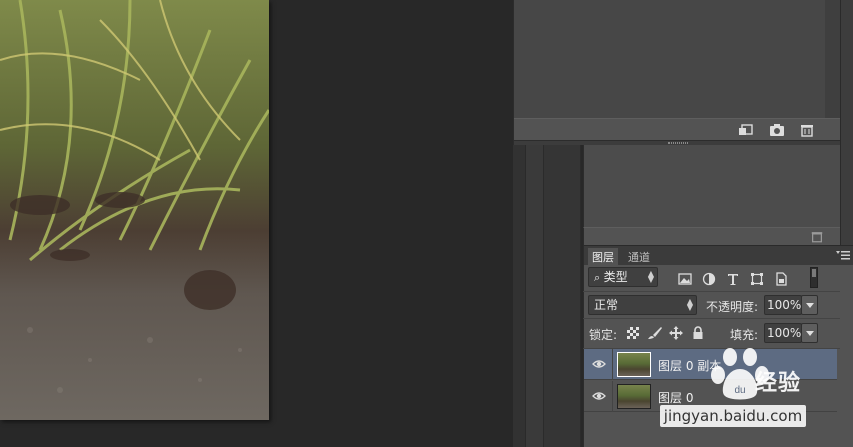 Image resolution: width=853 pixels, height=447 pixels. Describe the element at coordinates (711, 236) in the screenshot. I see `empty-panel-footer` at that location.